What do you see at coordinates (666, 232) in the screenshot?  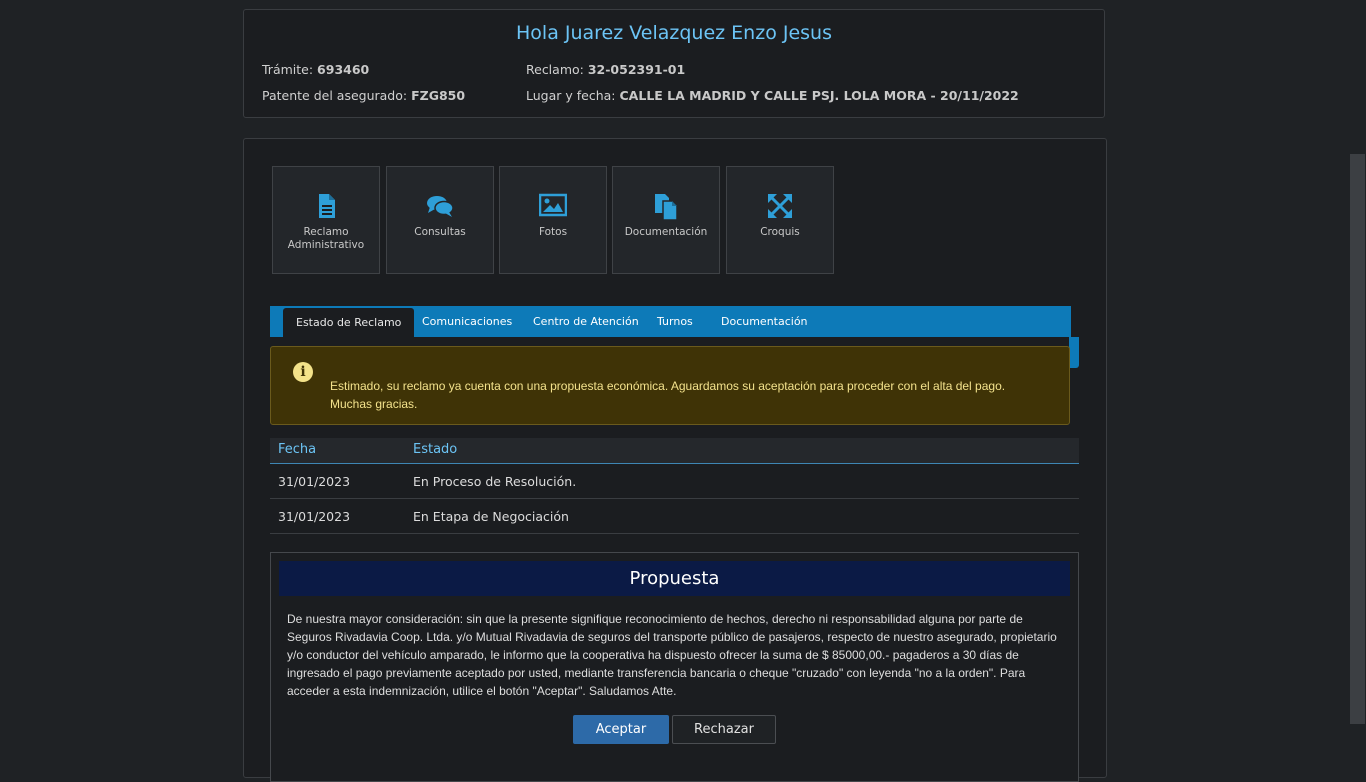 I see `tile-label: Documentación` at bounding box center [666, 232].